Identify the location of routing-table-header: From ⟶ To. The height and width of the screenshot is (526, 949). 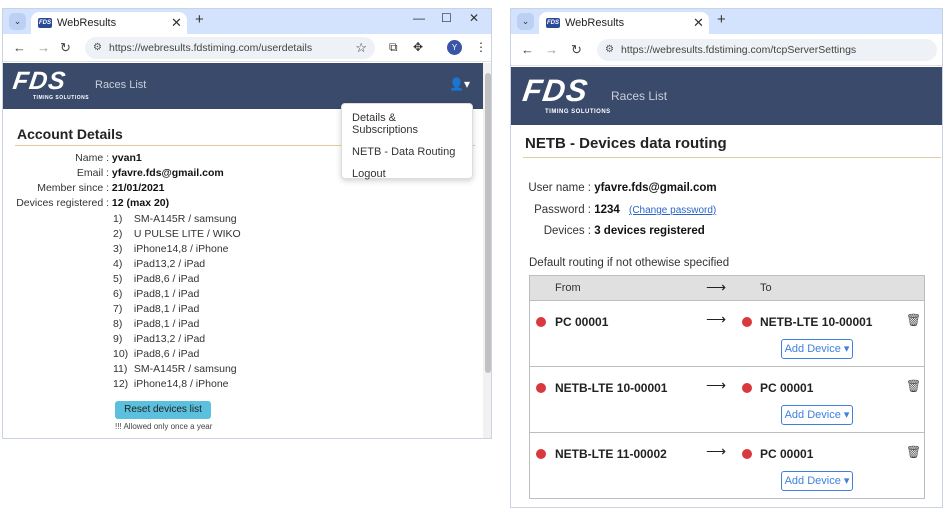
(727, 288).